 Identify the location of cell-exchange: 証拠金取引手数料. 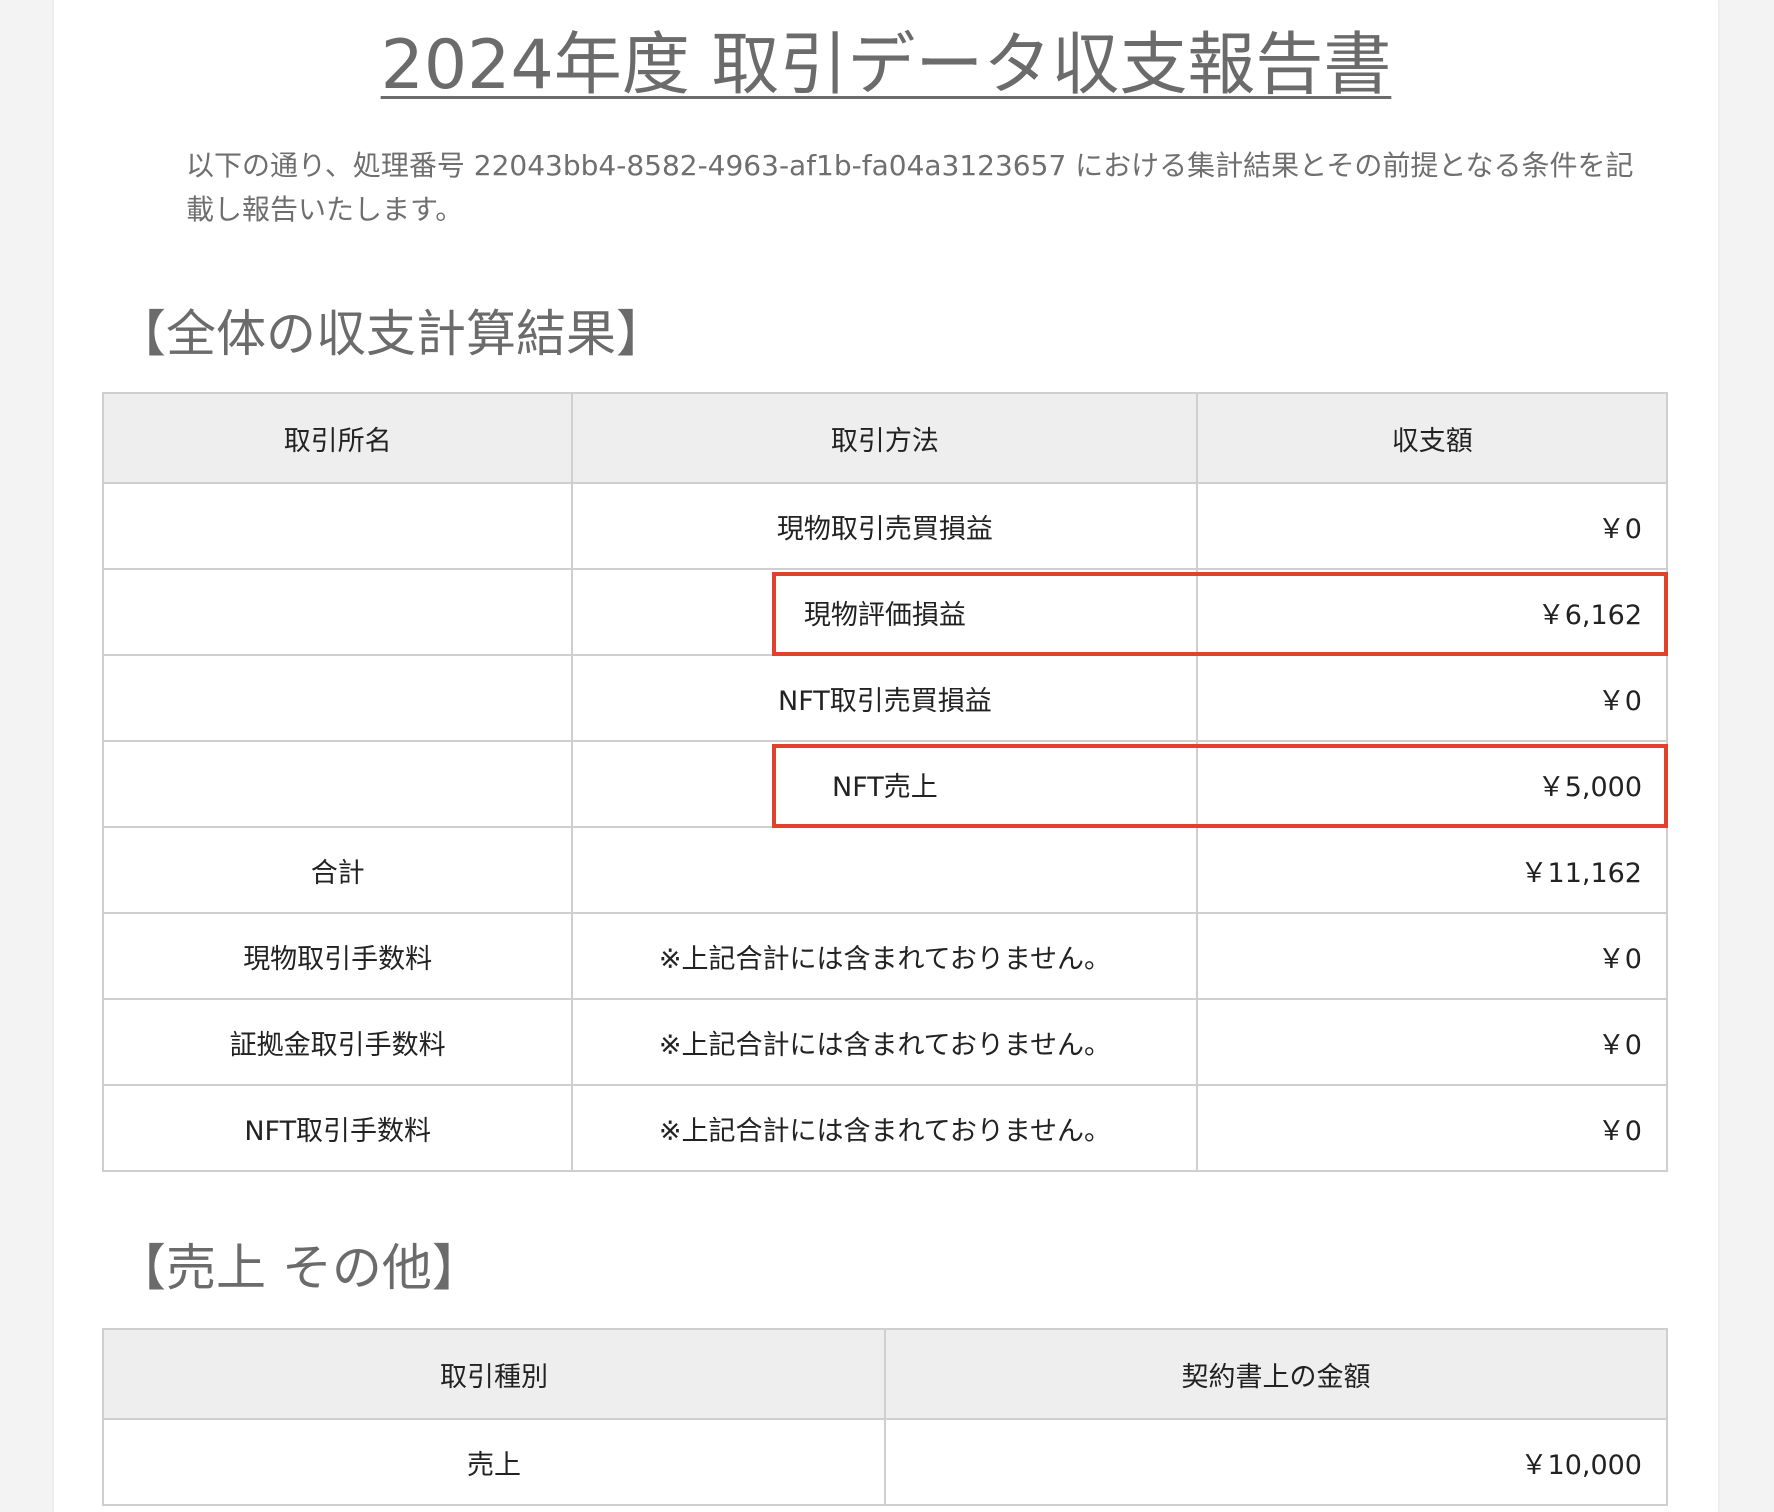
(337, 1042).